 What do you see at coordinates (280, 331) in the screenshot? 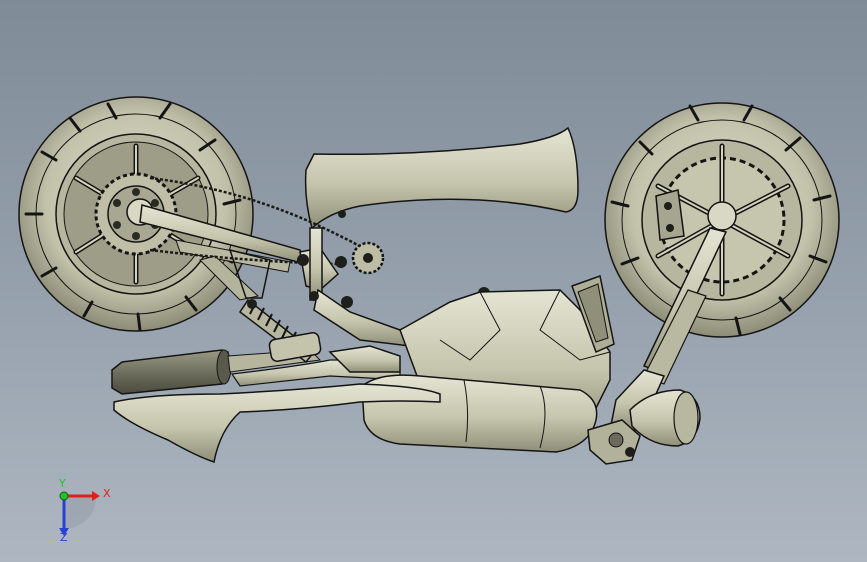
I see `rear-shock` at bounding box center [280, 331].